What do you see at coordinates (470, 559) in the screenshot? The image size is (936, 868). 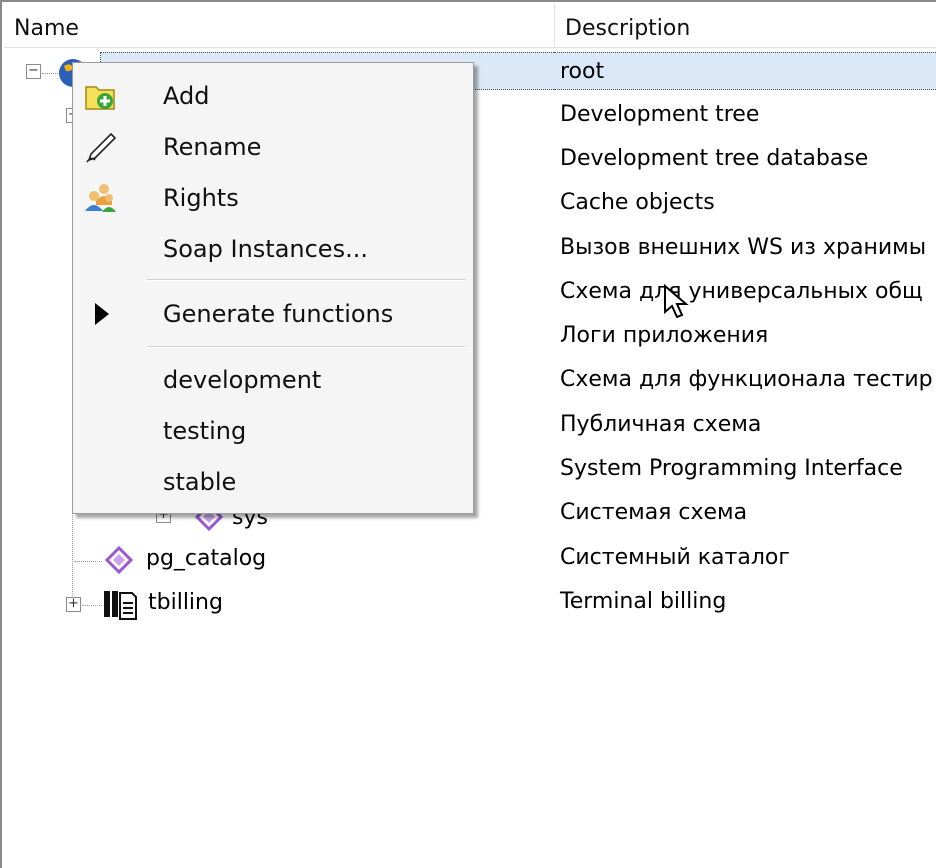 I see `table-row: pg_catalog Системный каталог` at bounding box center [470, 559].